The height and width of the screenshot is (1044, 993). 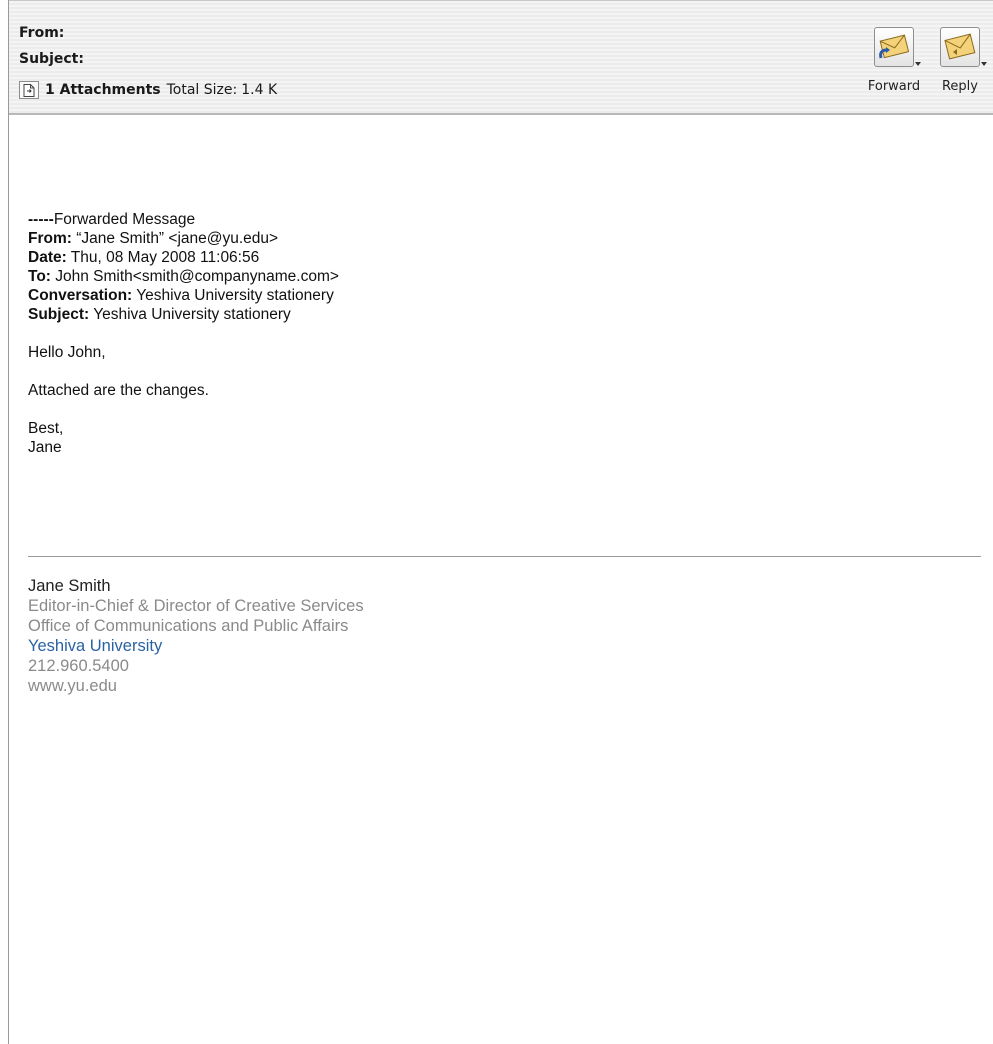 What do you see at coordinates (59, 314) in the screenshot?
I see `meta-subject-label: Subject:` at bounding box center [59, 314].